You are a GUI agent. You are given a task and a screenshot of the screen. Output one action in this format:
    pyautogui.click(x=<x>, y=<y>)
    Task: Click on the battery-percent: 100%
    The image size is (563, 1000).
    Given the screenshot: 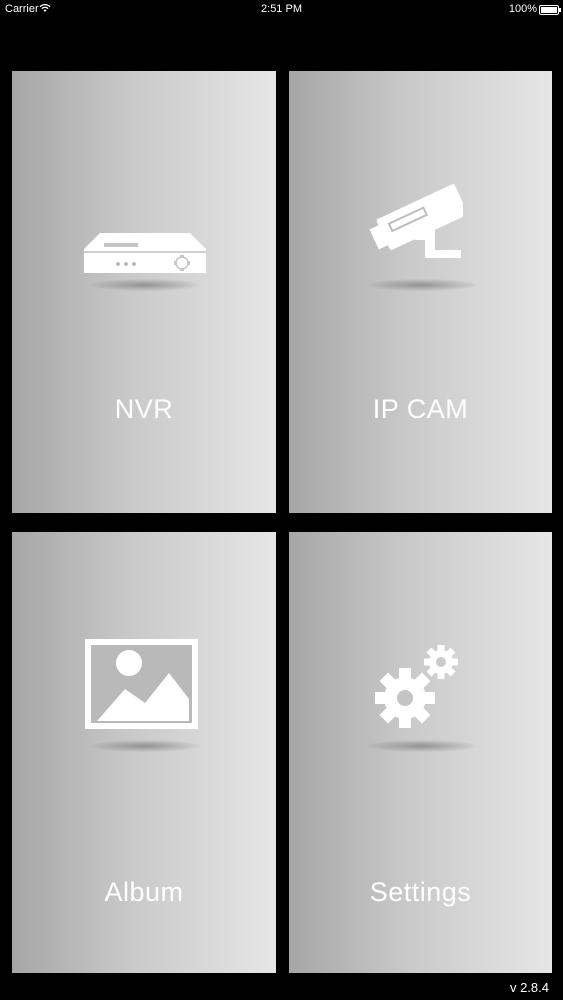 What is the action you would take?
    pyautogui.click(x=522, y=9)
    